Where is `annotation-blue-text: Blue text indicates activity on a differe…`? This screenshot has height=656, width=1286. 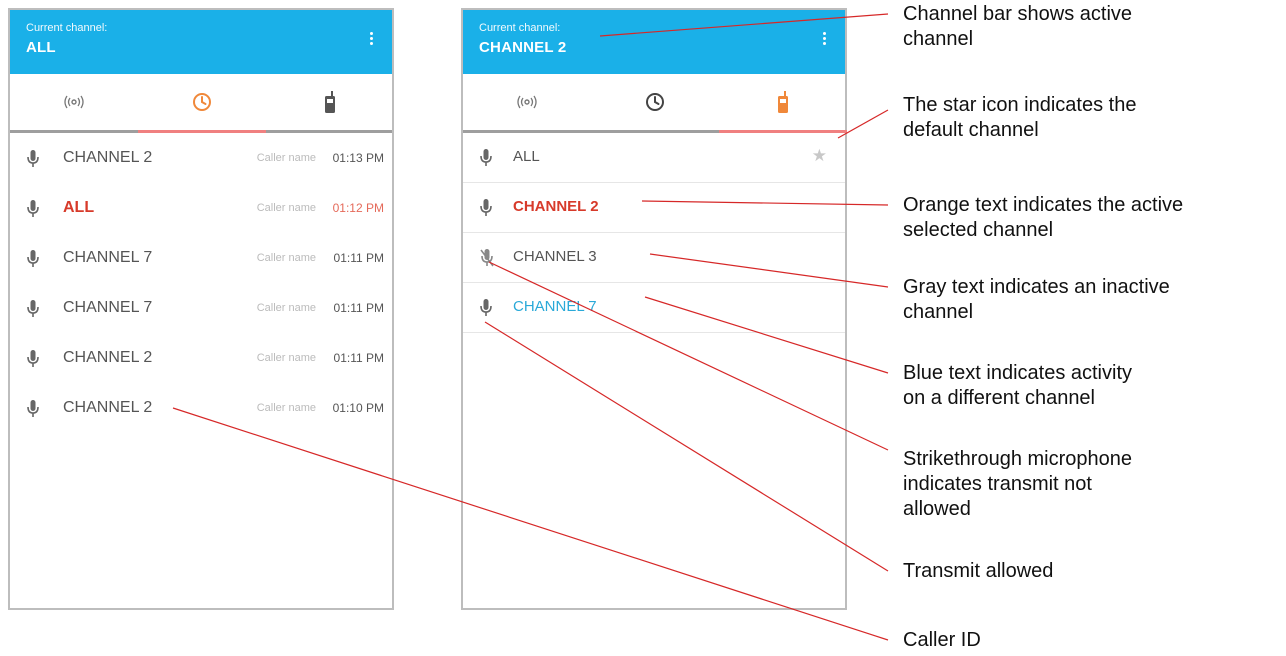 annotation-blue-text: Blue text indicates activity on a differe… is located at coordinates (1017, 385).